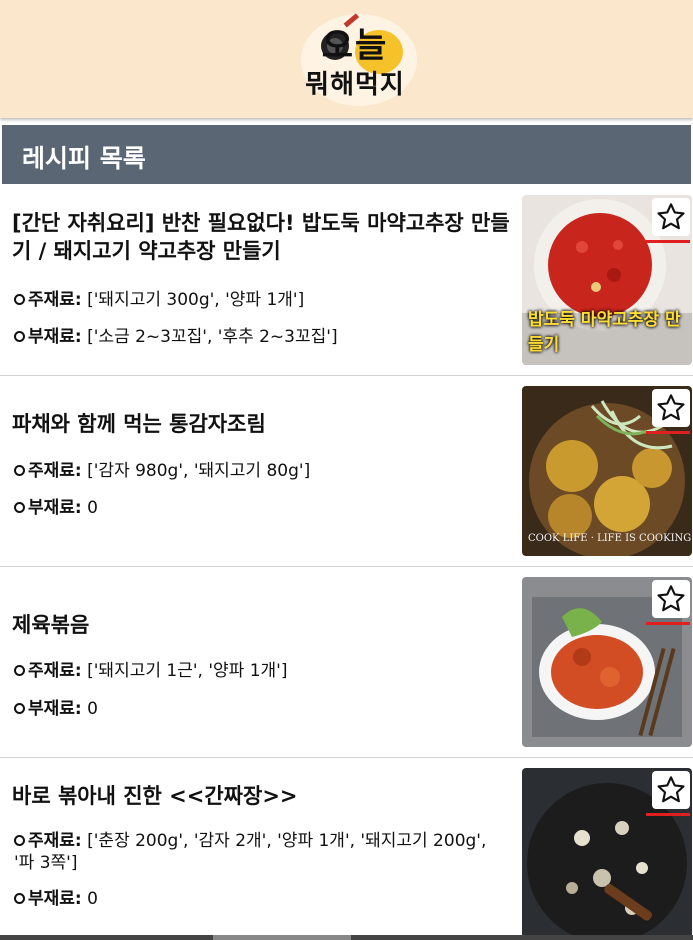  Describe the element at coordinates (261, 796) in the screenshot. I see `recipe-title: 바로 볶아내 진한 <<간짜장>>` at that location.